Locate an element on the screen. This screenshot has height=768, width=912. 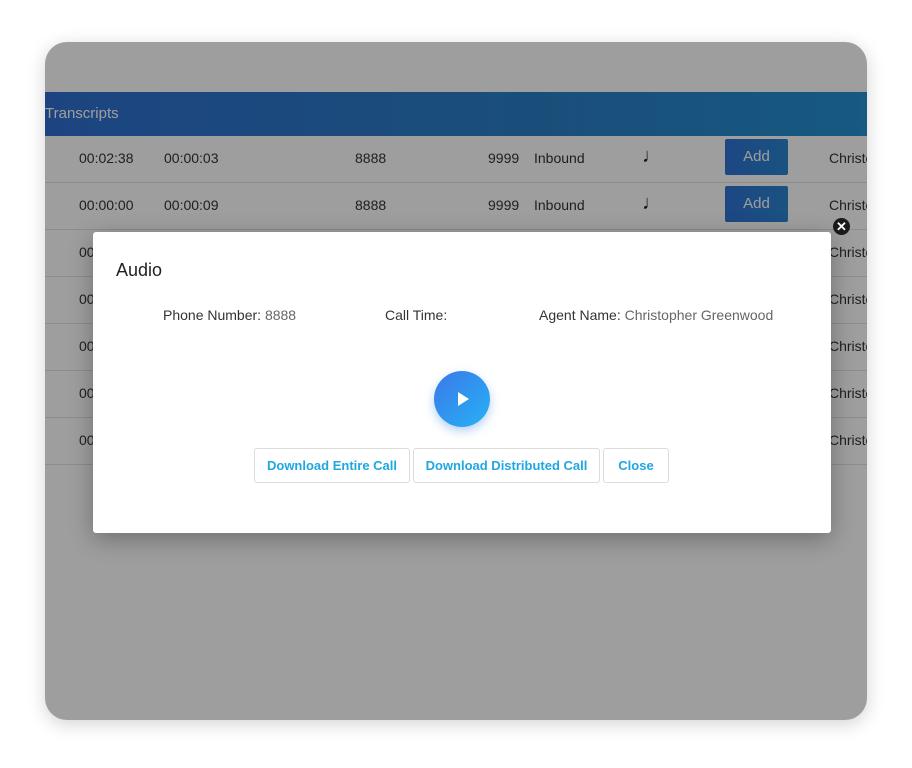
phone-number-info: Phone Number: 8888 is located at coordinates (229, 315).